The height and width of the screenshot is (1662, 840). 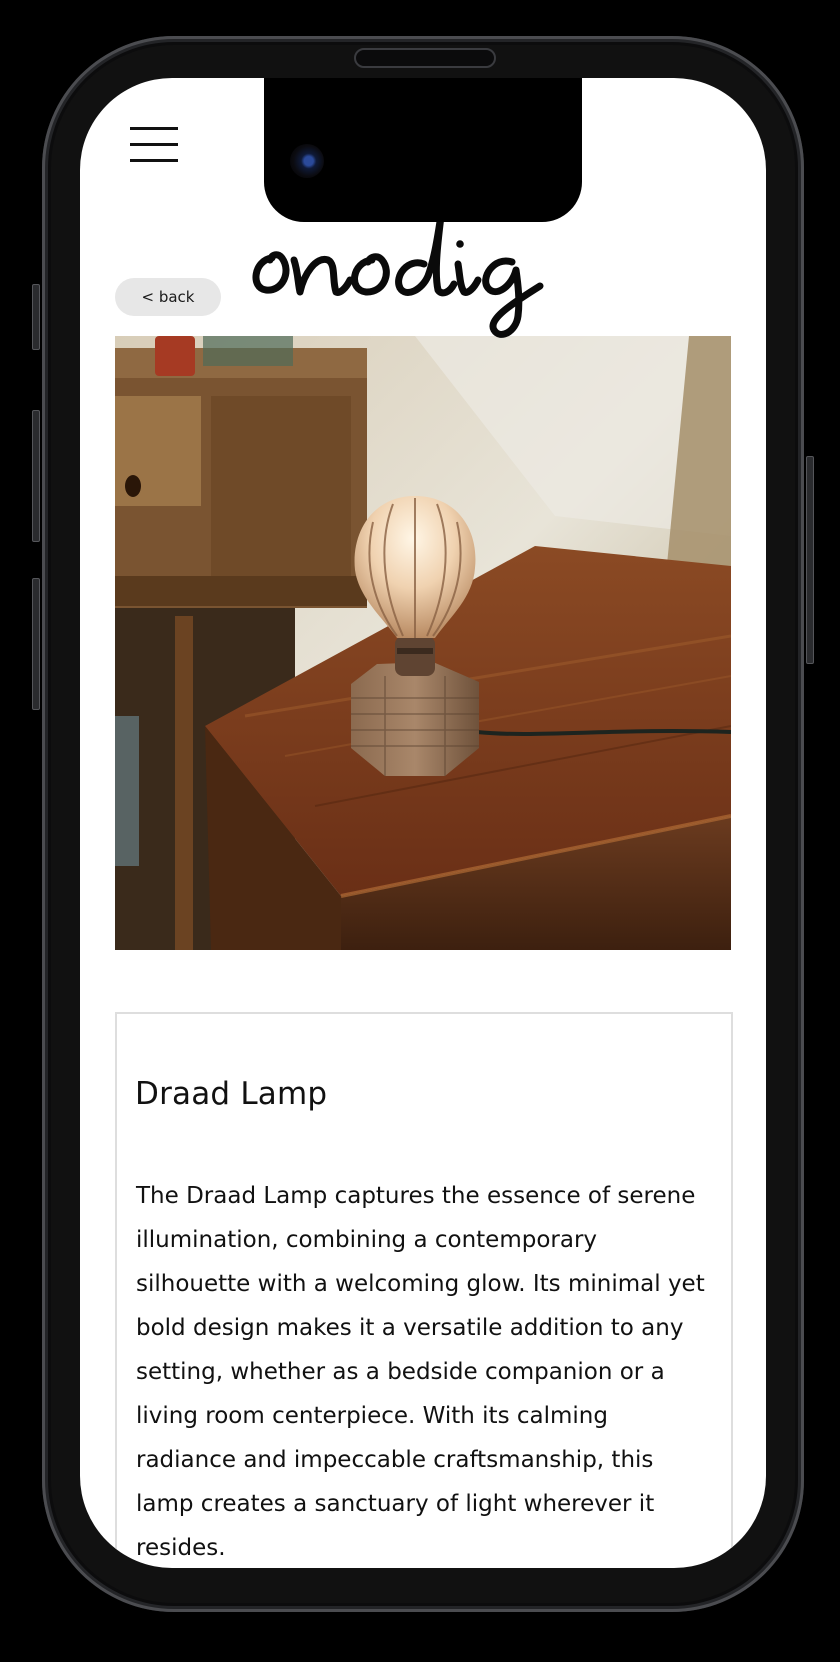 What do you see at coordinates (36, 476) in the screenshot?
I see `volume-up-button` at bounding box center [36, 476].